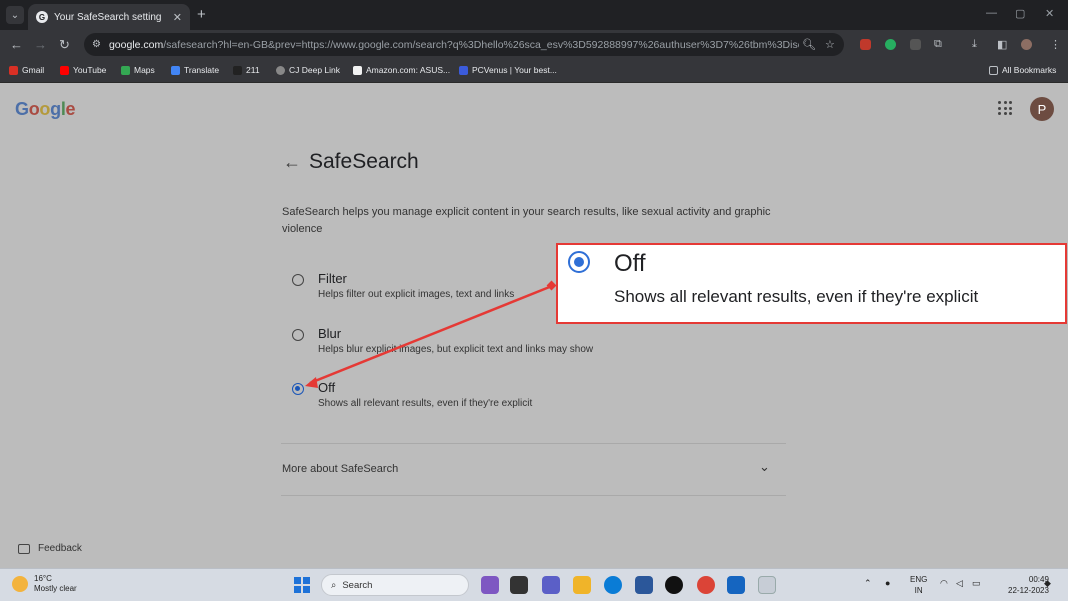 This screenshot has width=1068, height=601. Describe the element at coordinates (767, 585) in the screenshot. I see `snipping-tool-icon` at that location.